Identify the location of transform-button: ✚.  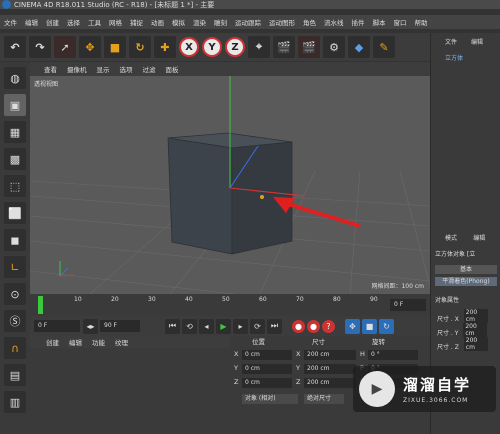
(165, 47).